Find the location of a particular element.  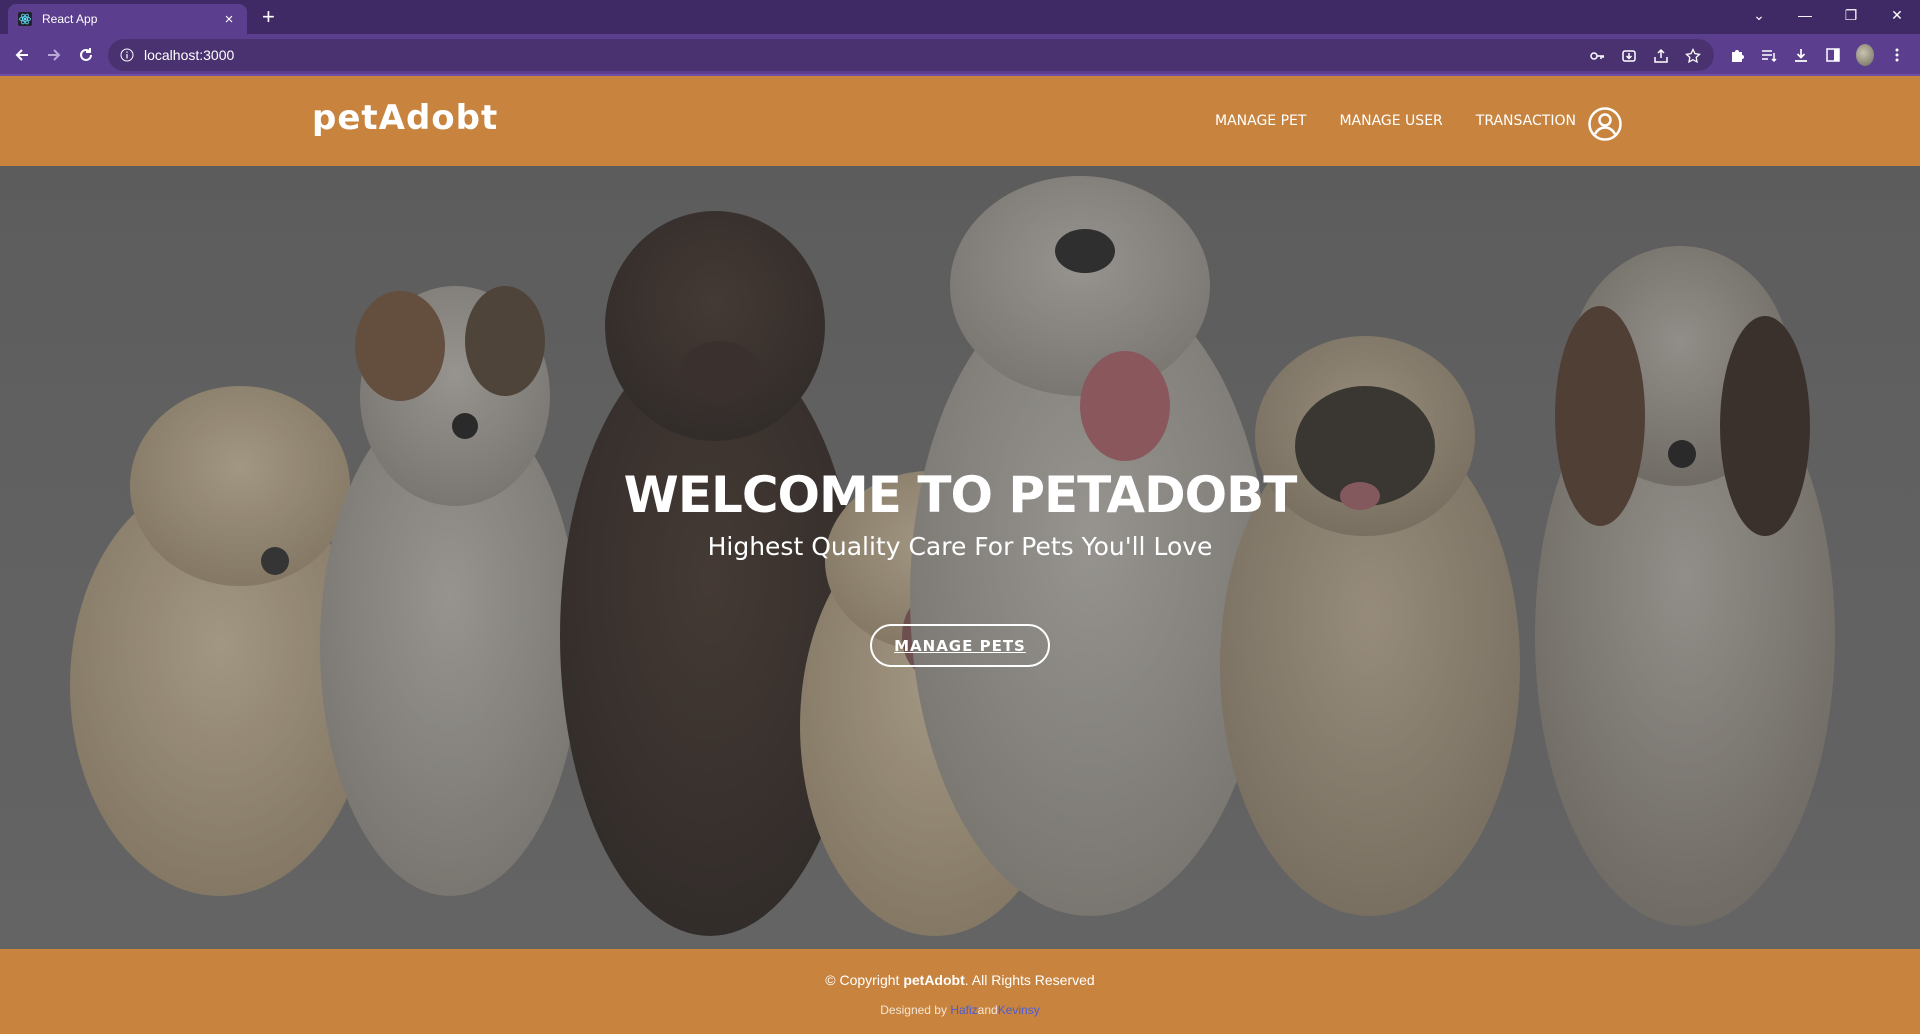

manage-pets-button: MANAGE PETS is located at coordinates (960, 645).